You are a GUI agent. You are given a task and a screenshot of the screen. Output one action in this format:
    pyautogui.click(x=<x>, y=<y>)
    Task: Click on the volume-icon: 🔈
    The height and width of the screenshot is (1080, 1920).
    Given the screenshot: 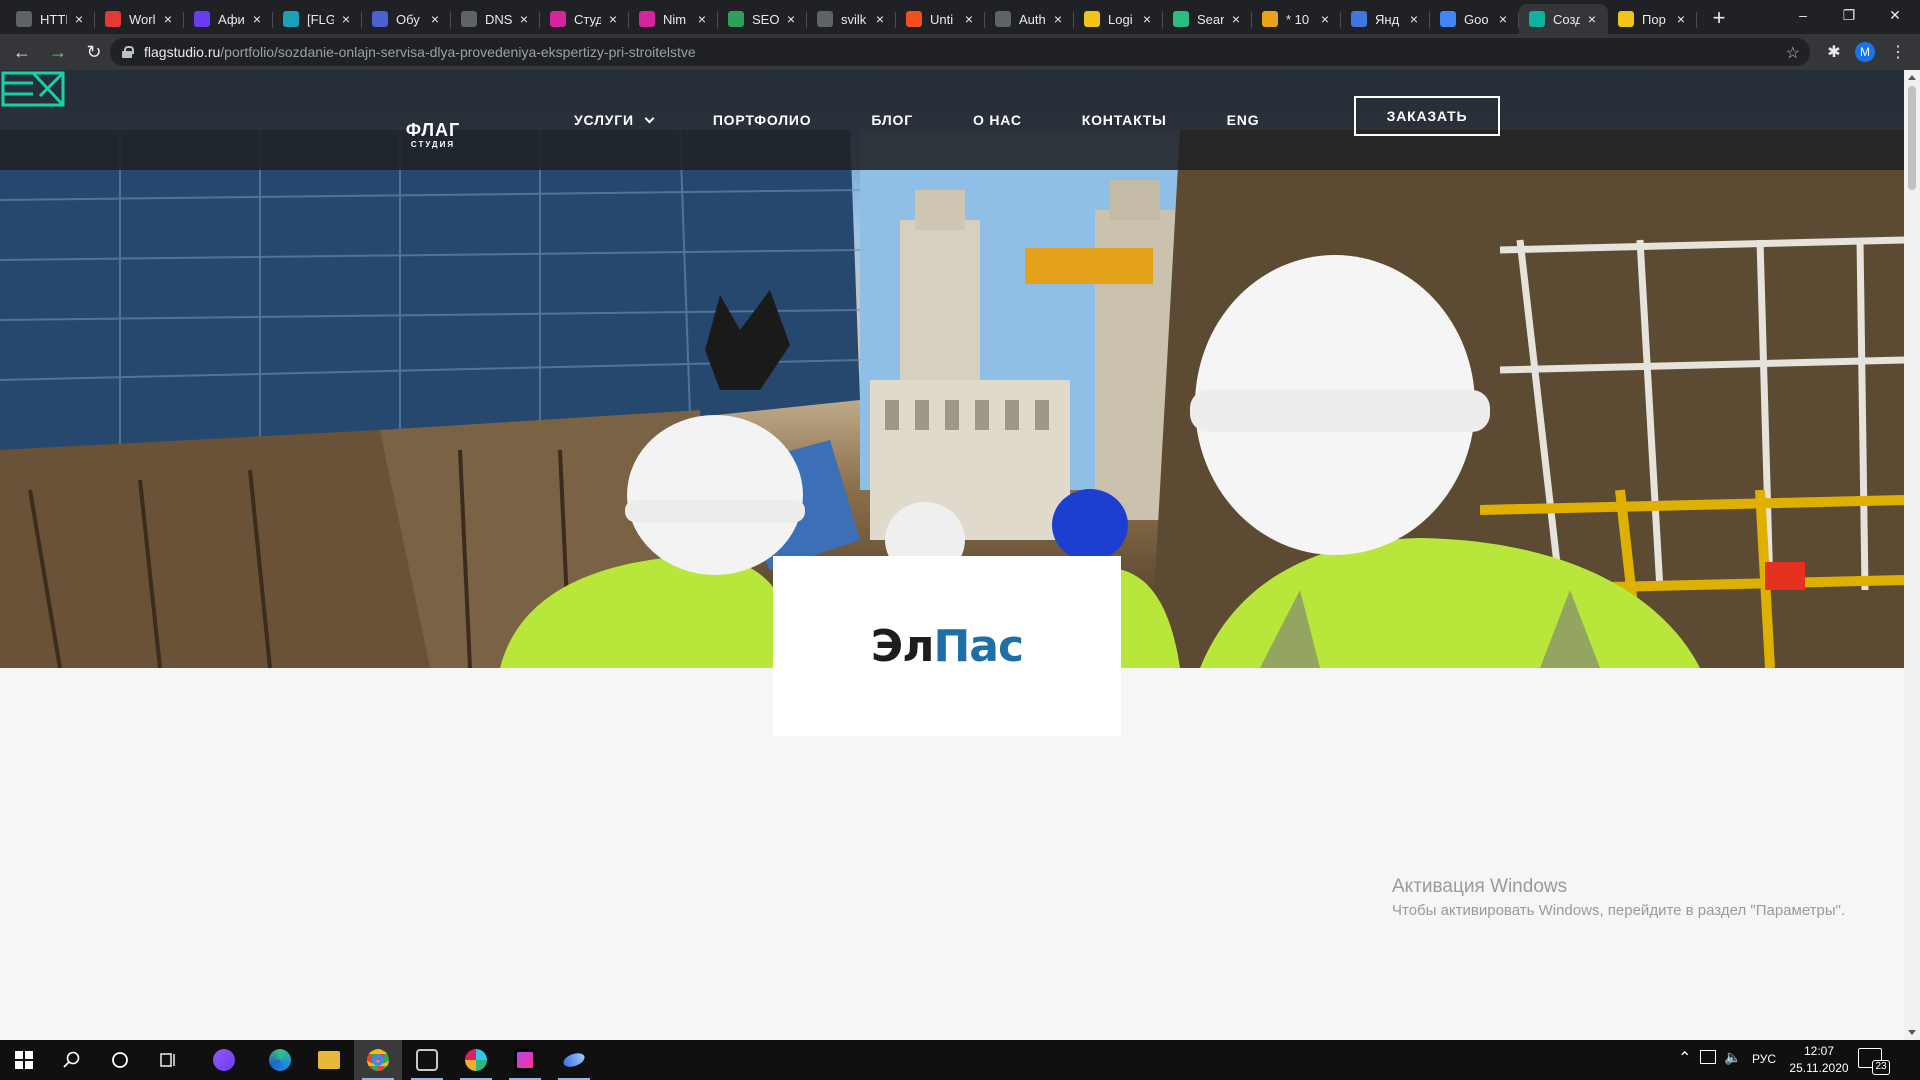 What is the action you would take?
    pyautogui.click(x=1732, y=1057)
    